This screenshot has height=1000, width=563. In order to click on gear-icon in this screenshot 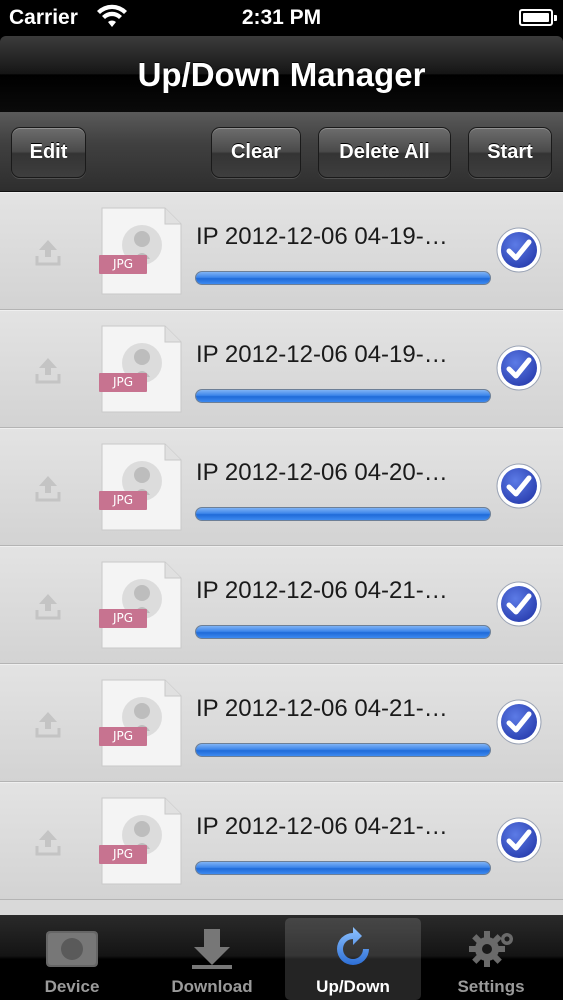, I will do `click(491, 949)`.